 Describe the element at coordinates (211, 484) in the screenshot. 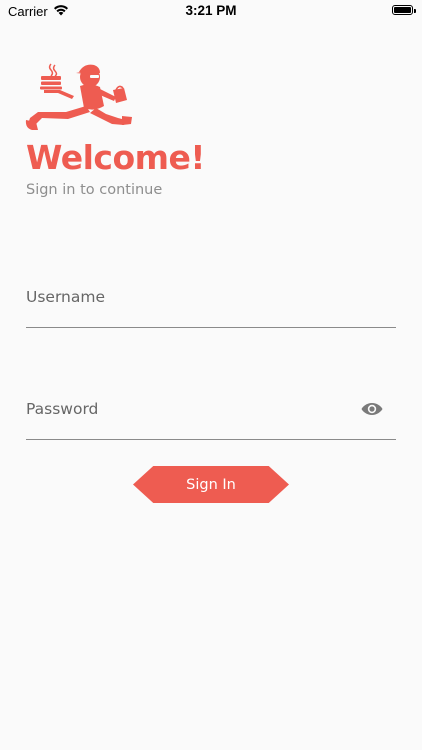

I see `sign-in-button: Sign In` at that location.